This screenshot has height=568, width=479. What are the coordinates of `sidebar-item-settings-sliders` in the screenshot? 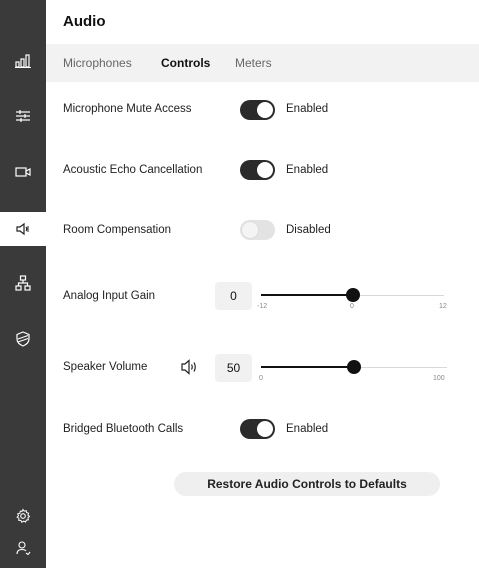 It's located at (23, 116).